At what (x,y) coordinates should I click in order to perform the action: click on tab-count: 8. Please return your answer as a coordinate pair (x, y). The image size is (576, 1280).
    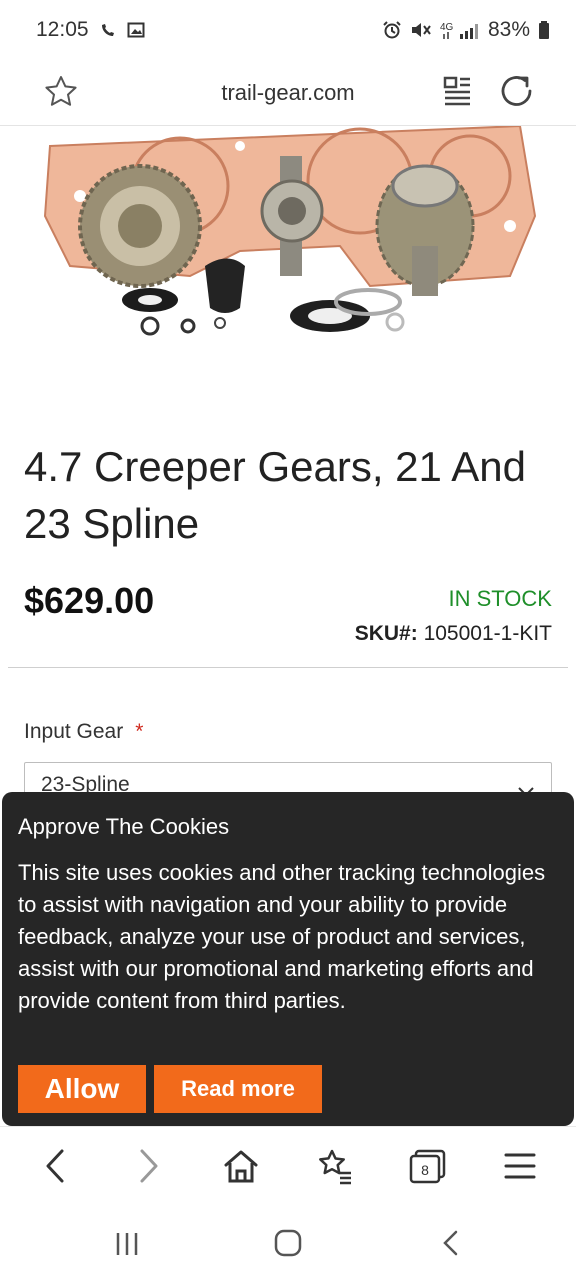
    Looking at the image, I should click on (425, 1170).